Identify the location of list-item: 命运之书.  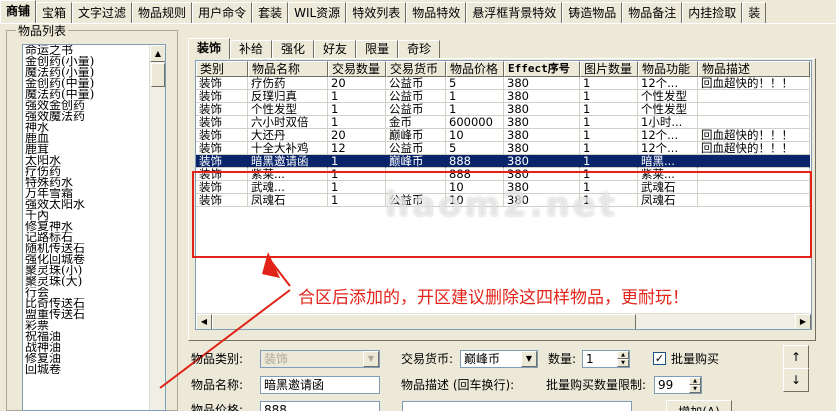
(88, 50).